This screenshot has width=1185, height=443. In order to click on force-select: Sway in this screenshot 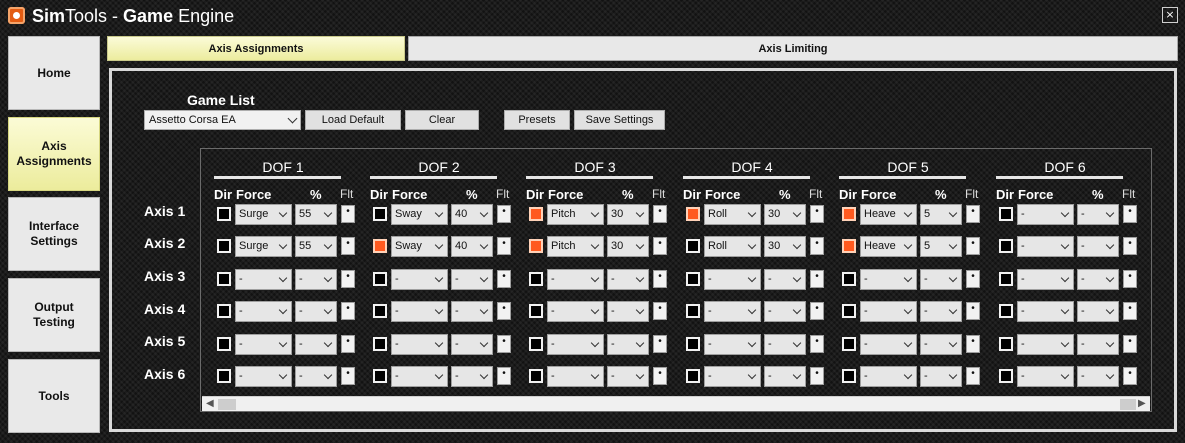, I will do `click(419, 246)`.